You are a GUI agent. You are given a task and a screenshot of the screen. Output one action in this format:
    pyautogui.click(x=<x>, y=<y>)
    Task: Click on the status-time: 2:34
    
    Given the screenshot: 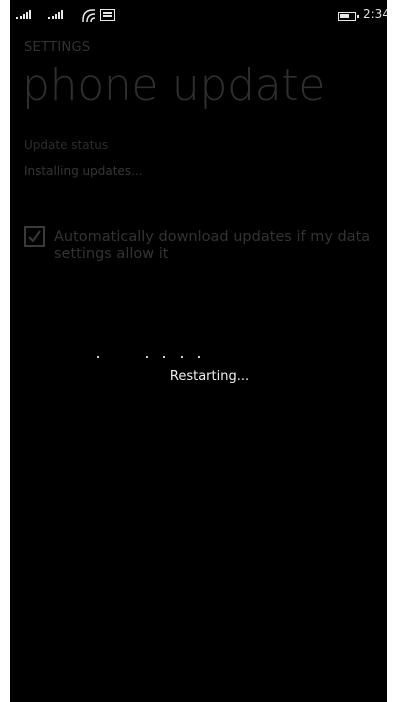 What is the action you would take?
    pyautogui.click(x=375, y=14)
    